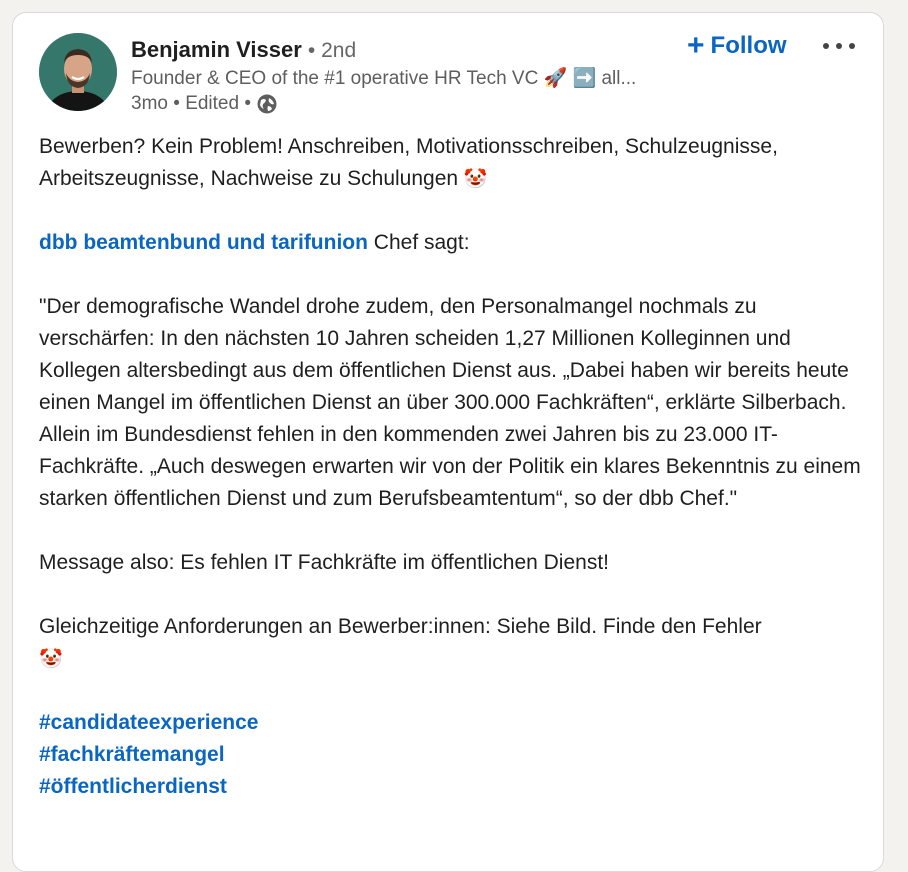 The image size is (908, 872). I want to click on post-meta: 3mo • Edited •, so click(204, 104).